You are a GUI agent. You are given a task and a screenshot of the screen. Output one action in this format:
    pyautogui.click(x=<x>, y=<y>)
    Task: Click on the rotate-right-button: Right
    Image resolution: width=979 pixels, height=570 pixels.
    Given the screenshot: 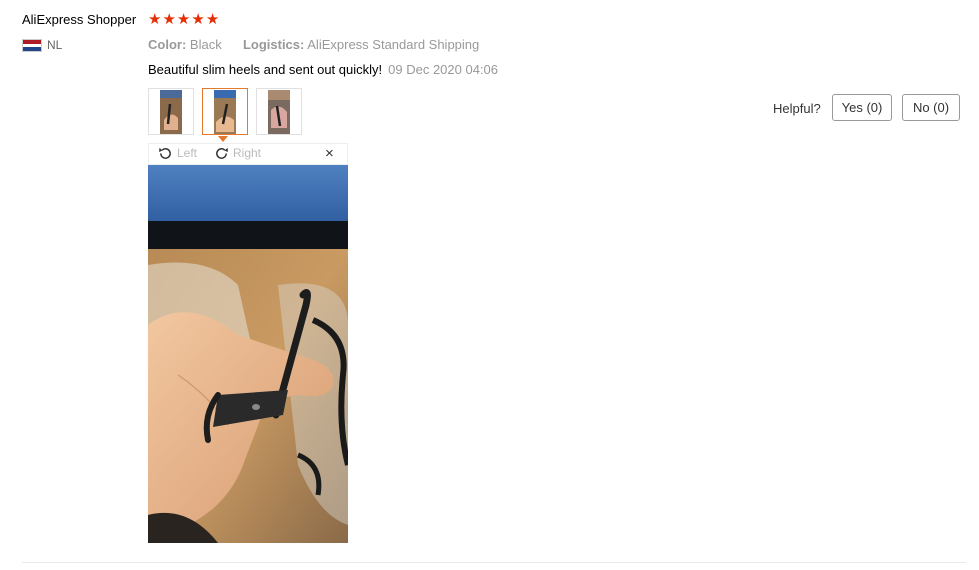 What is the action you would take?
    pyautogui.click(x=237, y=152)
    